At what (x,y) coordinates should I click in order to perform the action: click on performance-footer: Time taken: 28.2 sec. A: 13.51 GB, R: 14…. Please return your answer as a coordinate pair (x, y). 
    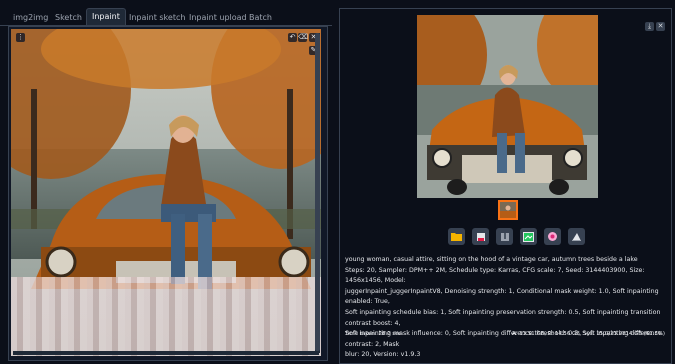
    Looking at the image, I should click on (506, 334).